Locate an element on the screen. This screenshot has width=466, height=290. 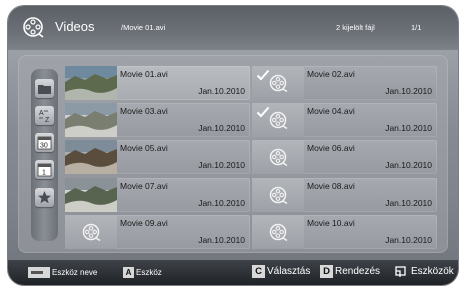
tools-label: Eszközök is located at coordinates (432, 271).